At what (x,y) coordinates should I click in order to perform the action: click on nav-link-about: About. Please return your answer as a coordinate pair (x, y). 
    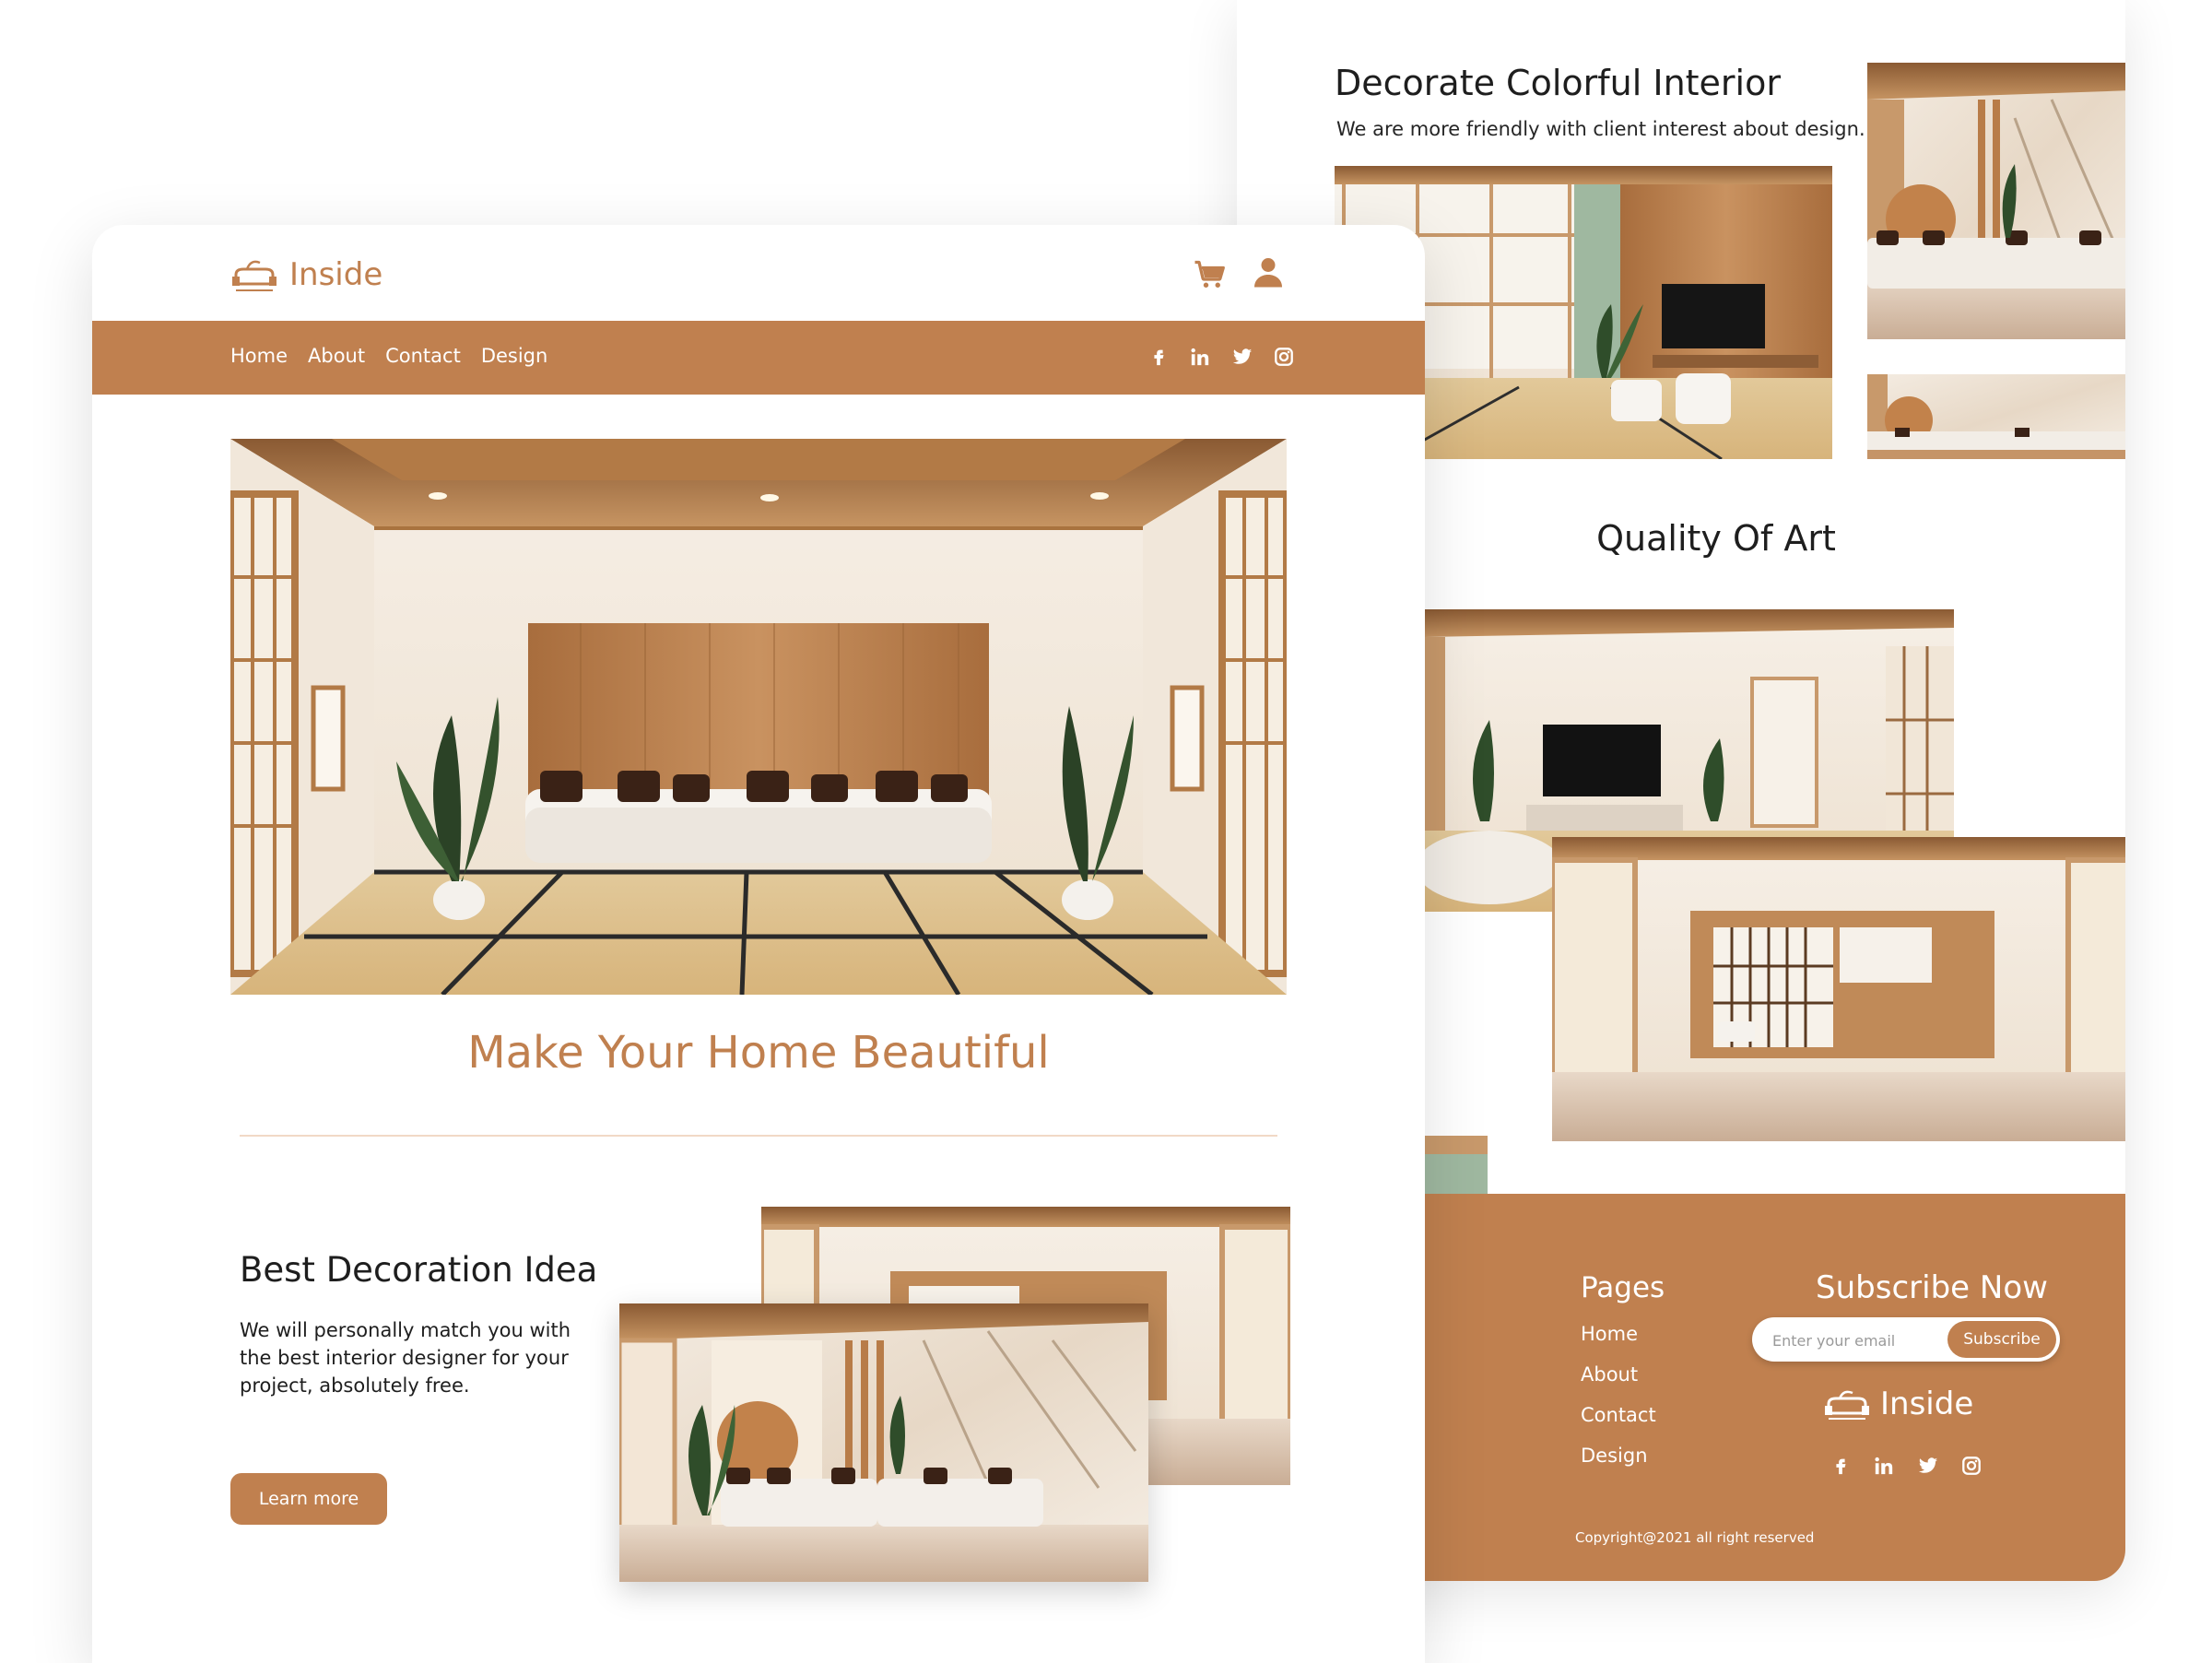
    Looking at the image, I should click on (336, 356).